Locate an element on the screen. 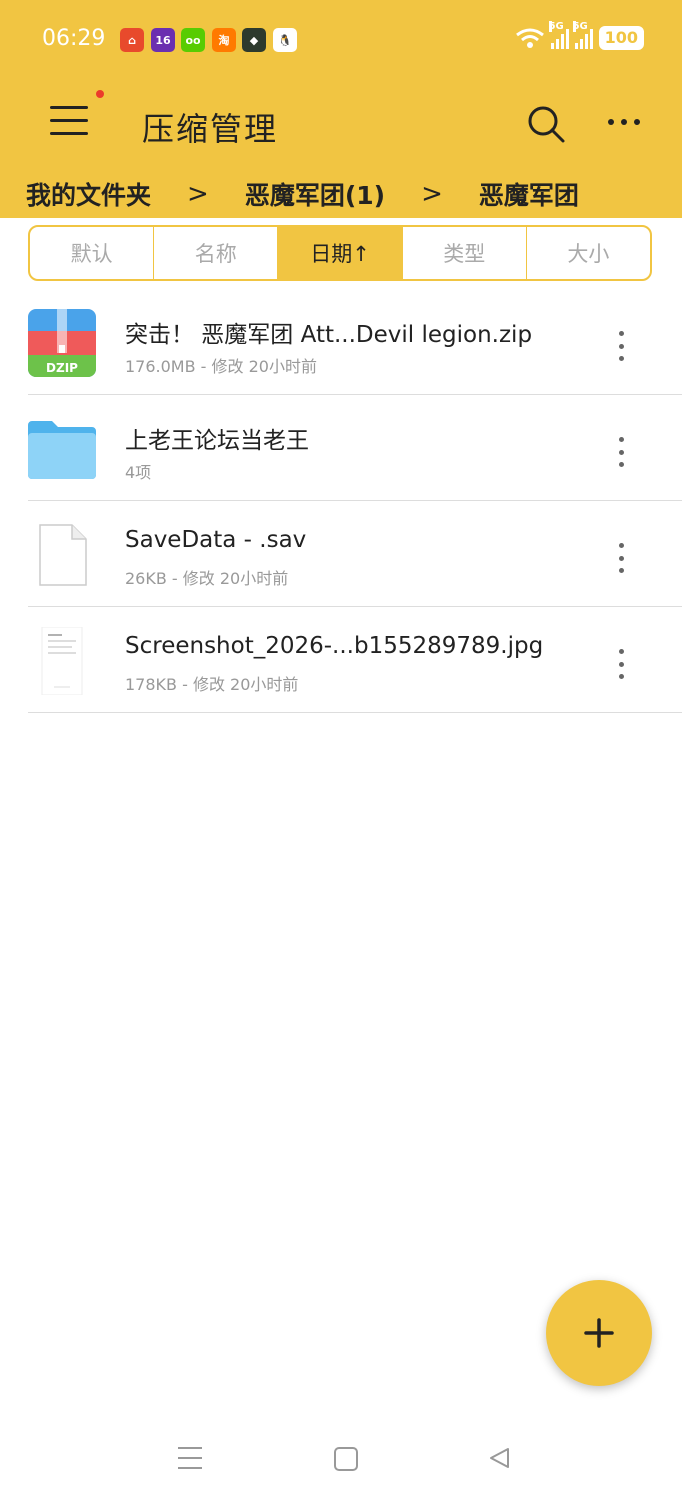 This screenshot has width=682, height=1500. sort-tab-date: 日期↑ is located at coordinates (340, 253).